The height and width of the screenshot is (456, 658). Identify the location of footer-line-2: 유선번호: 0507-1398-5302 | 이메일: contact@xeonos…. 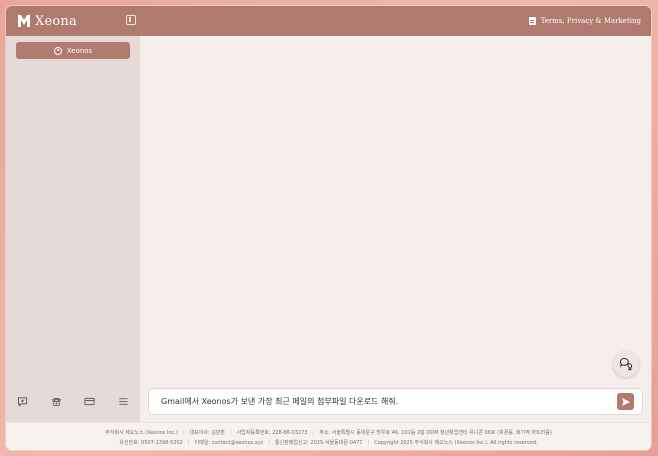
(328, 443).